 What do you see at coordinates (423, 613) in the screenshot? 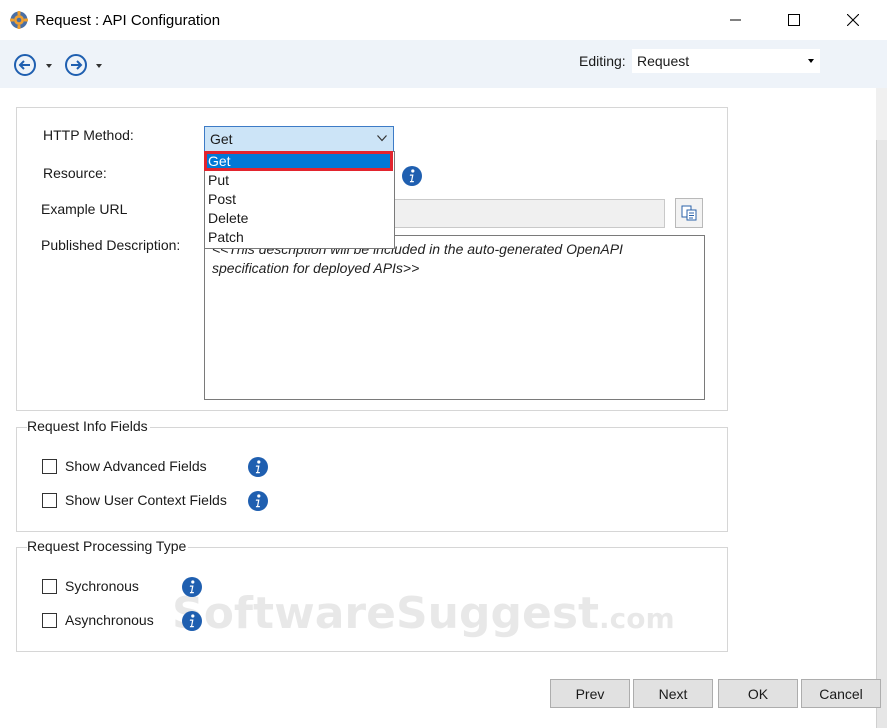
I see `watermark: SoftwareSuggest.com` at bounding box center [423, 613].